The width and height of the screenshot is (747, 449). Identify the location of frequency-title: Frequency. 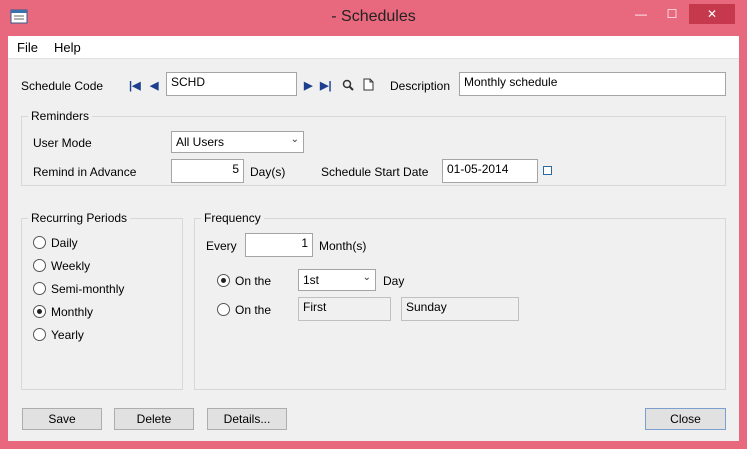
(232, 218).